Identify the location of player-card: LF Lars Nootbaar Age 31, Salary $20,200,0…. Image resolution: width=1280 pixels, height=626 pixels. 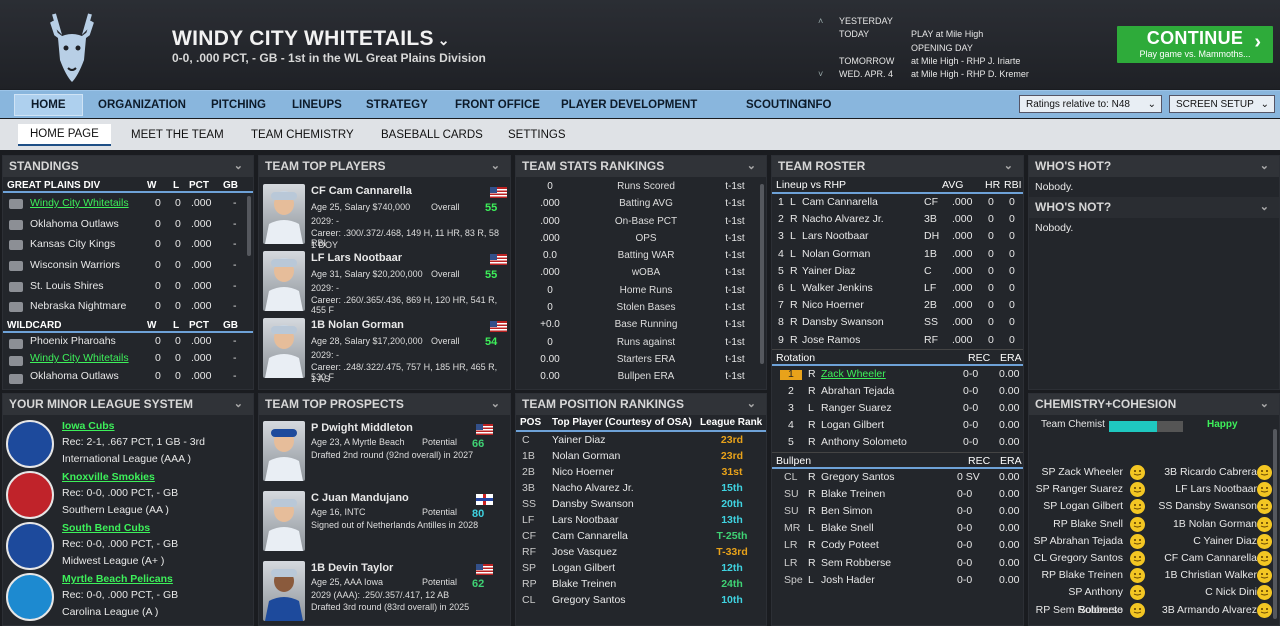
(384, 281).